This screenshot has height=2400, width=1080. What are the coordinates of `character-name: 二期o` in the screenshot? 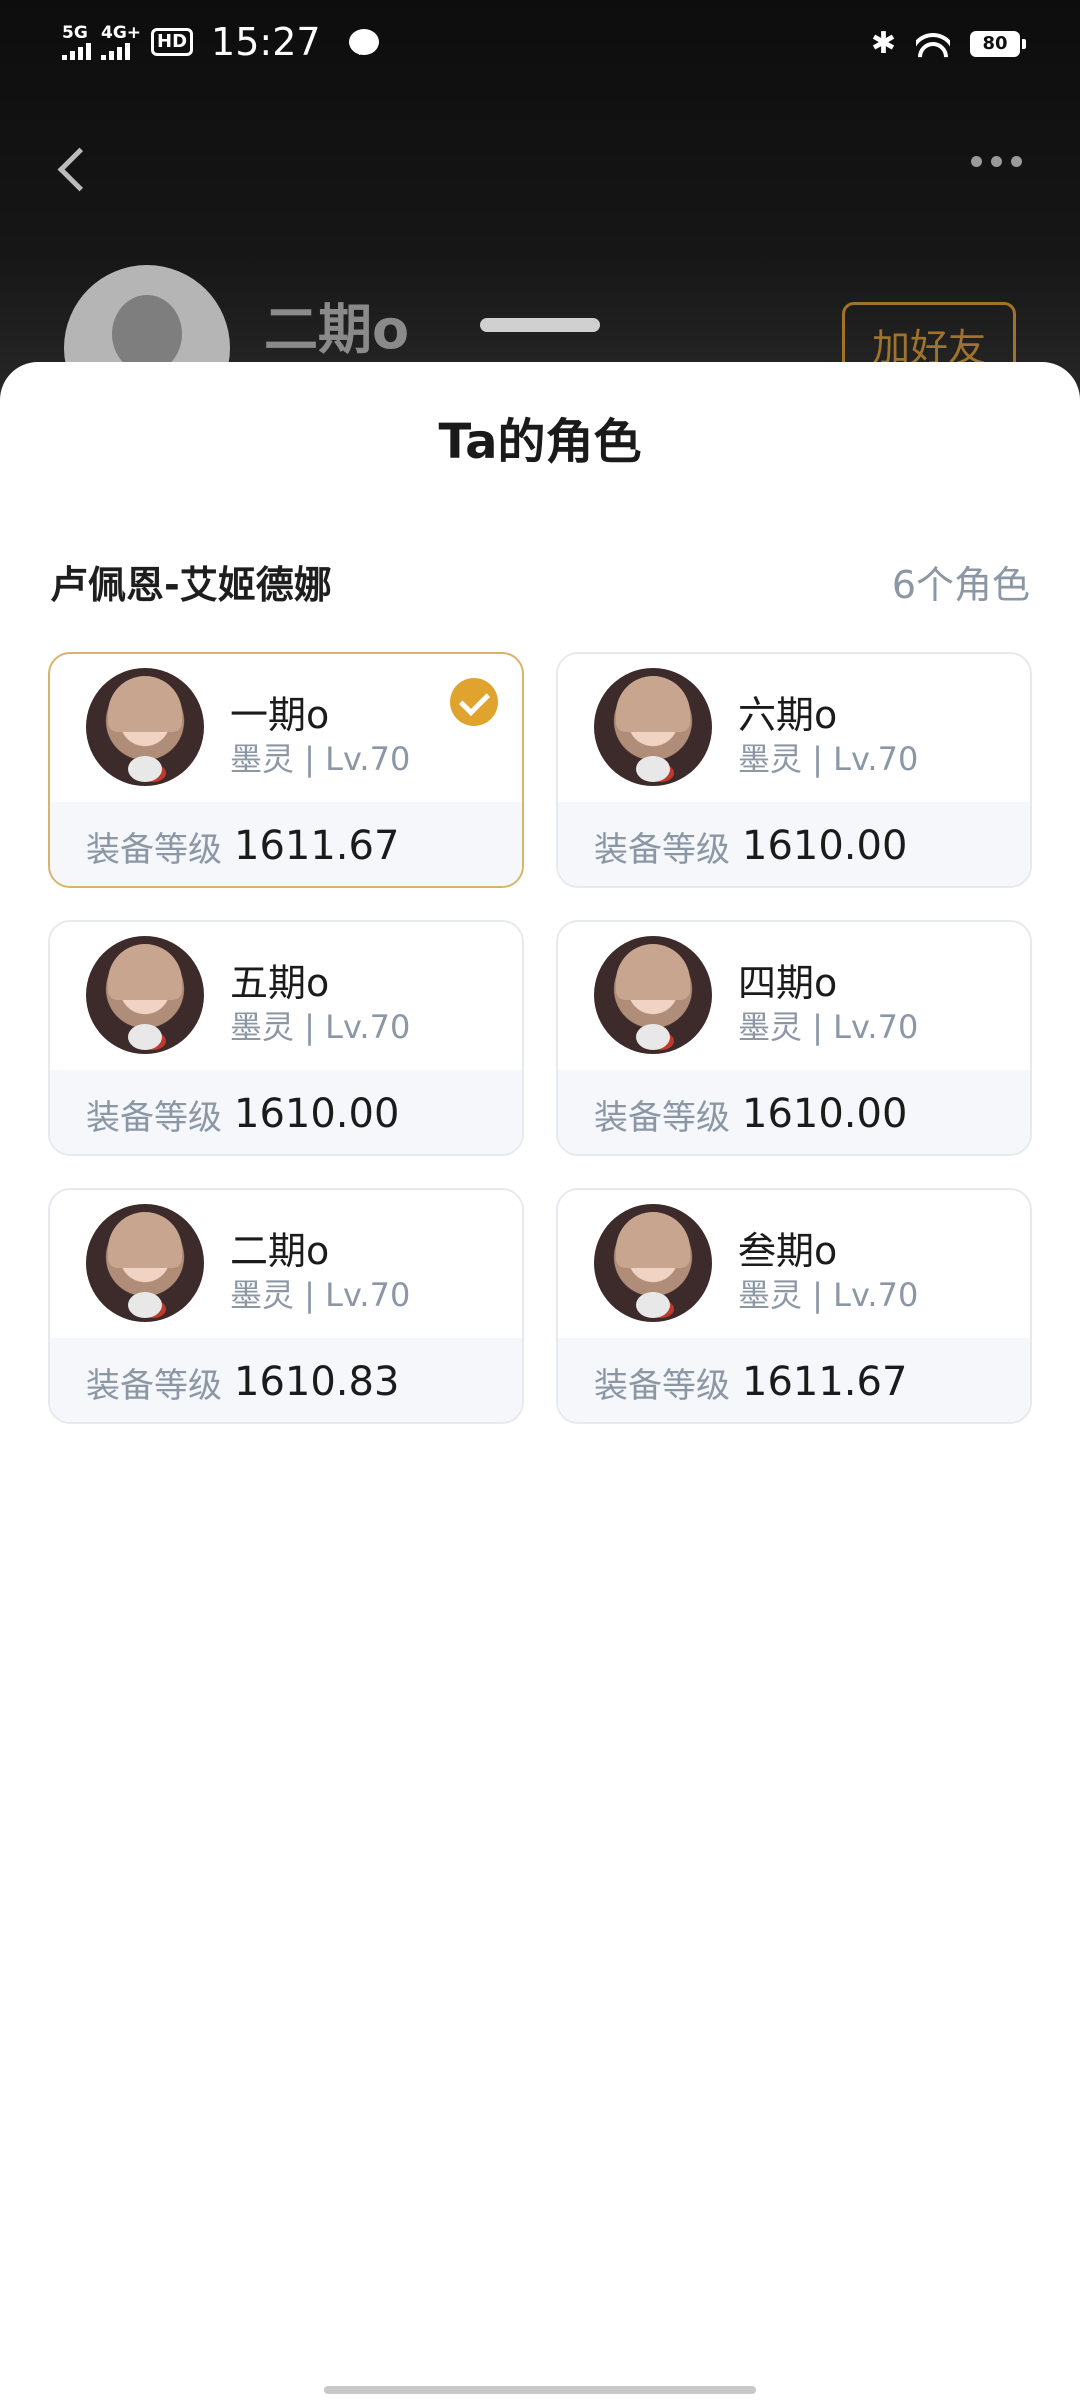 It's located at (280, 1251).